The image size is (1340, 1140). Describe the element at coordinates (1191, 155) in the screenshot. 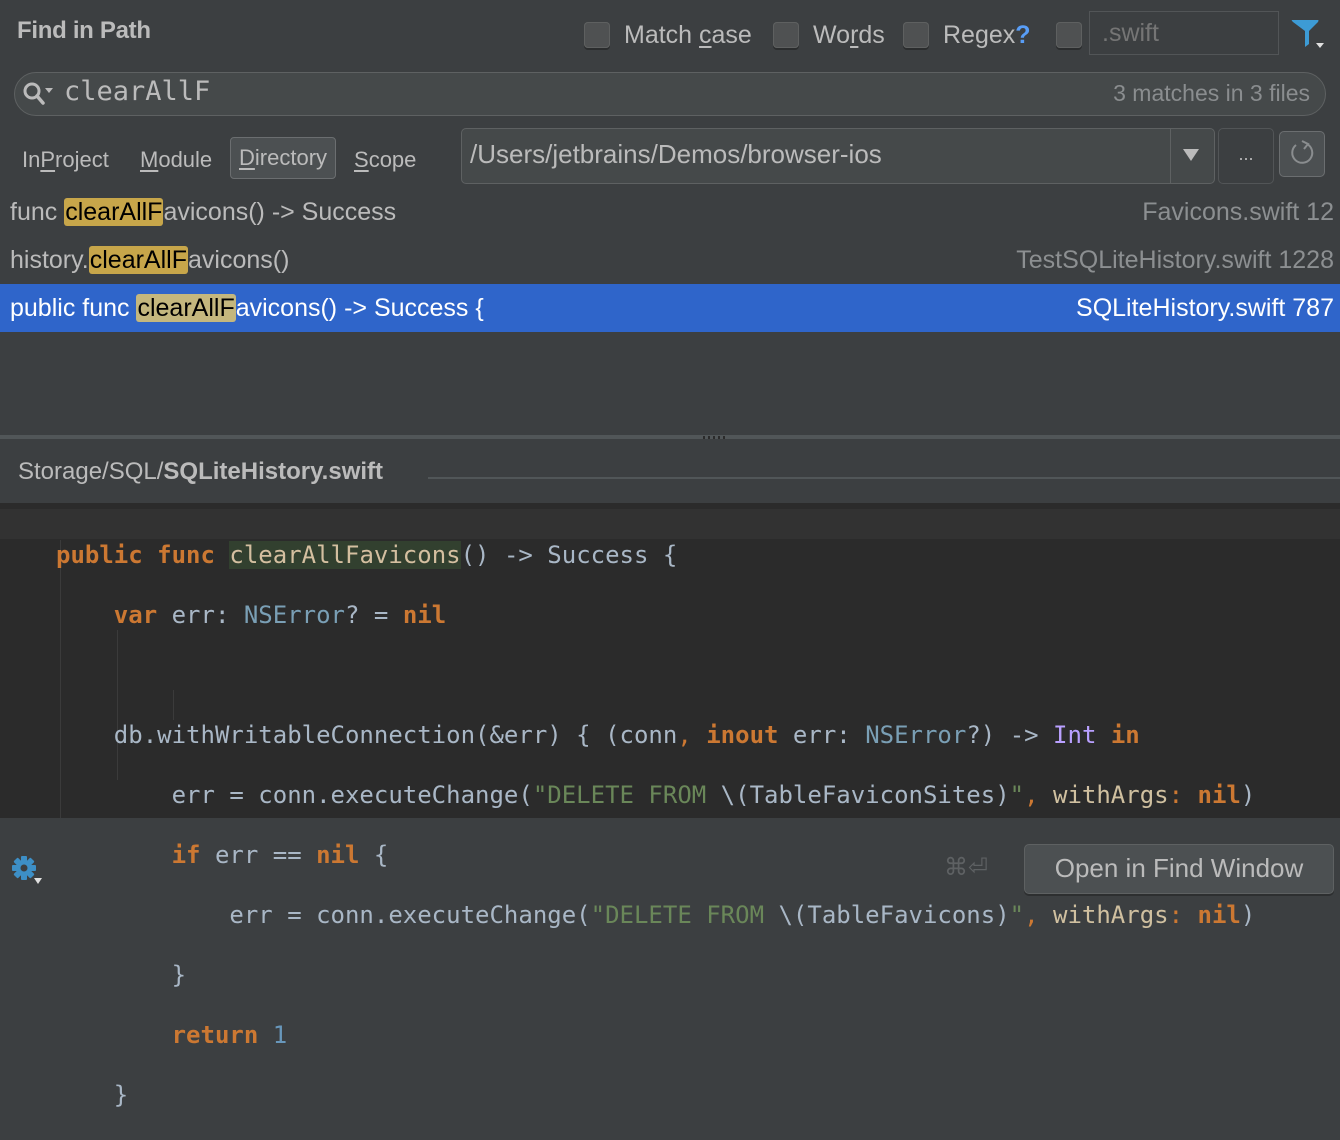

I see `chevron-down-icon` at that location.